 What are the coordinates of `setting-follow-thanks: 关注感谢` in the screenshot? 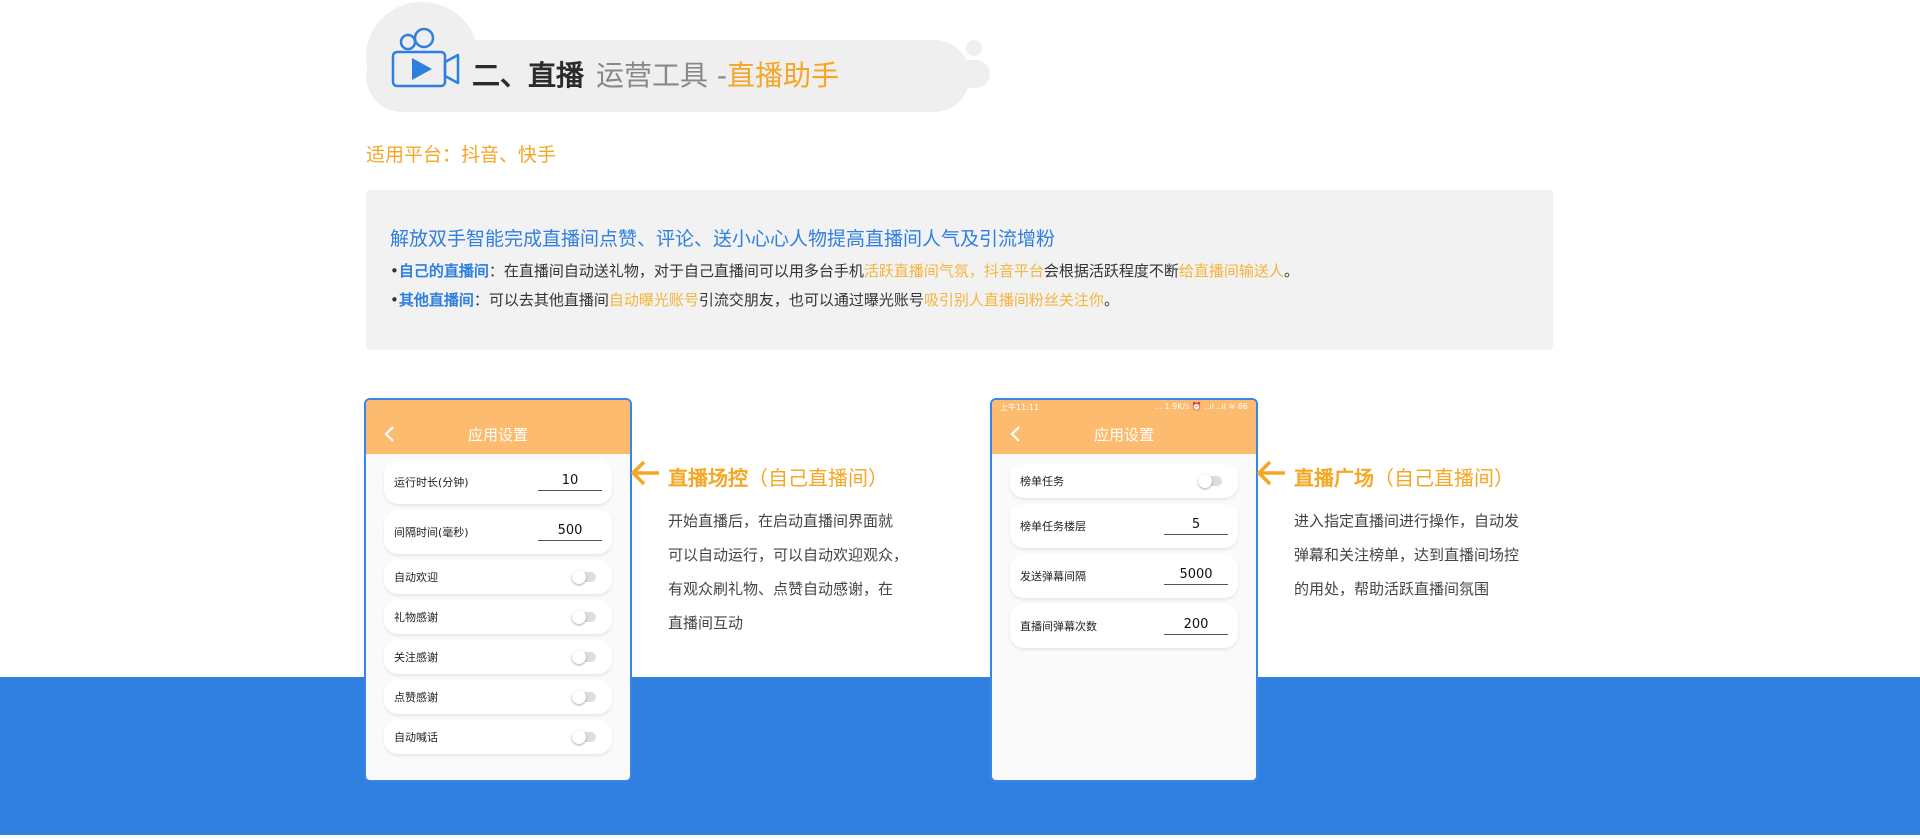 It's located at (498, 657).